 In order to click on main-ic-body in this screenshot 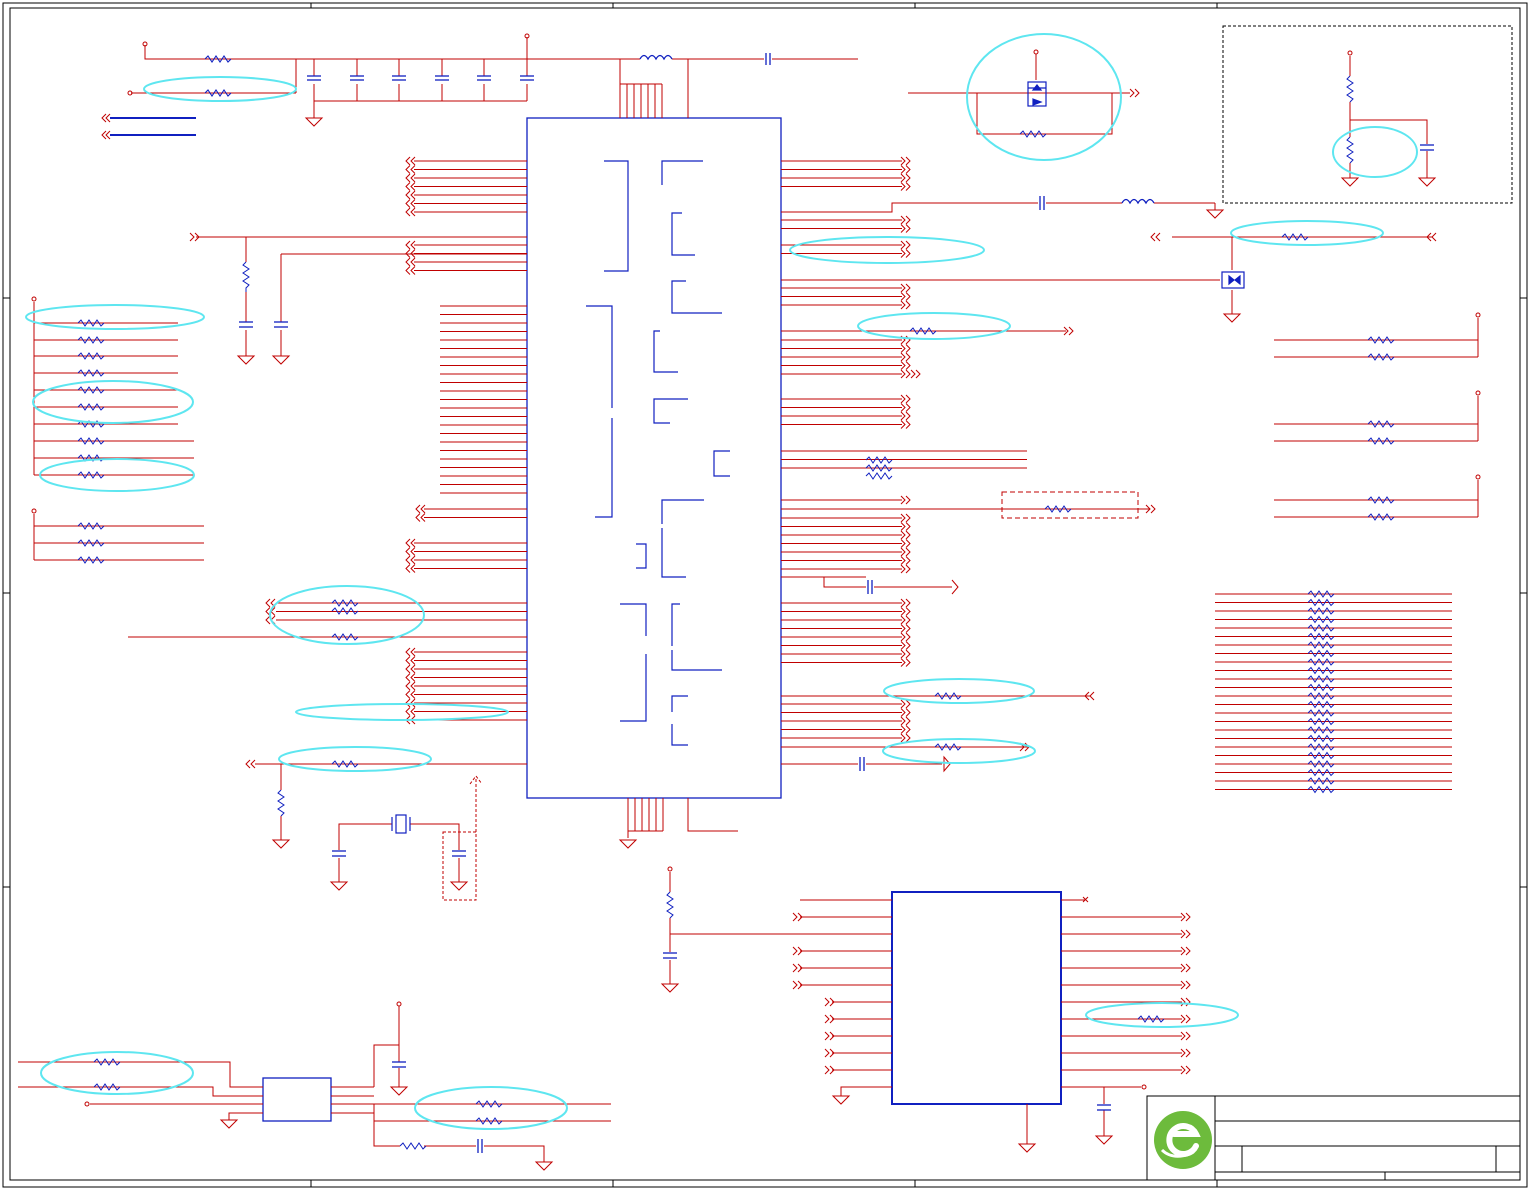, I will do `click(654, 458)`.